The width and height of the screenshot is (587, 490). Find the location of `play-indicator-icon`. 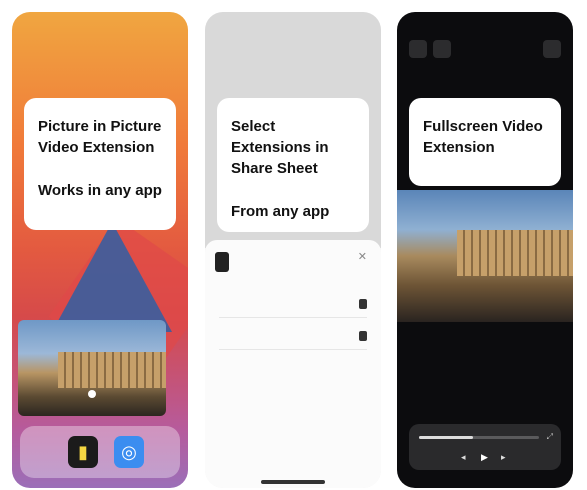

play-indicator-icon is located at coordinates (92, 394).